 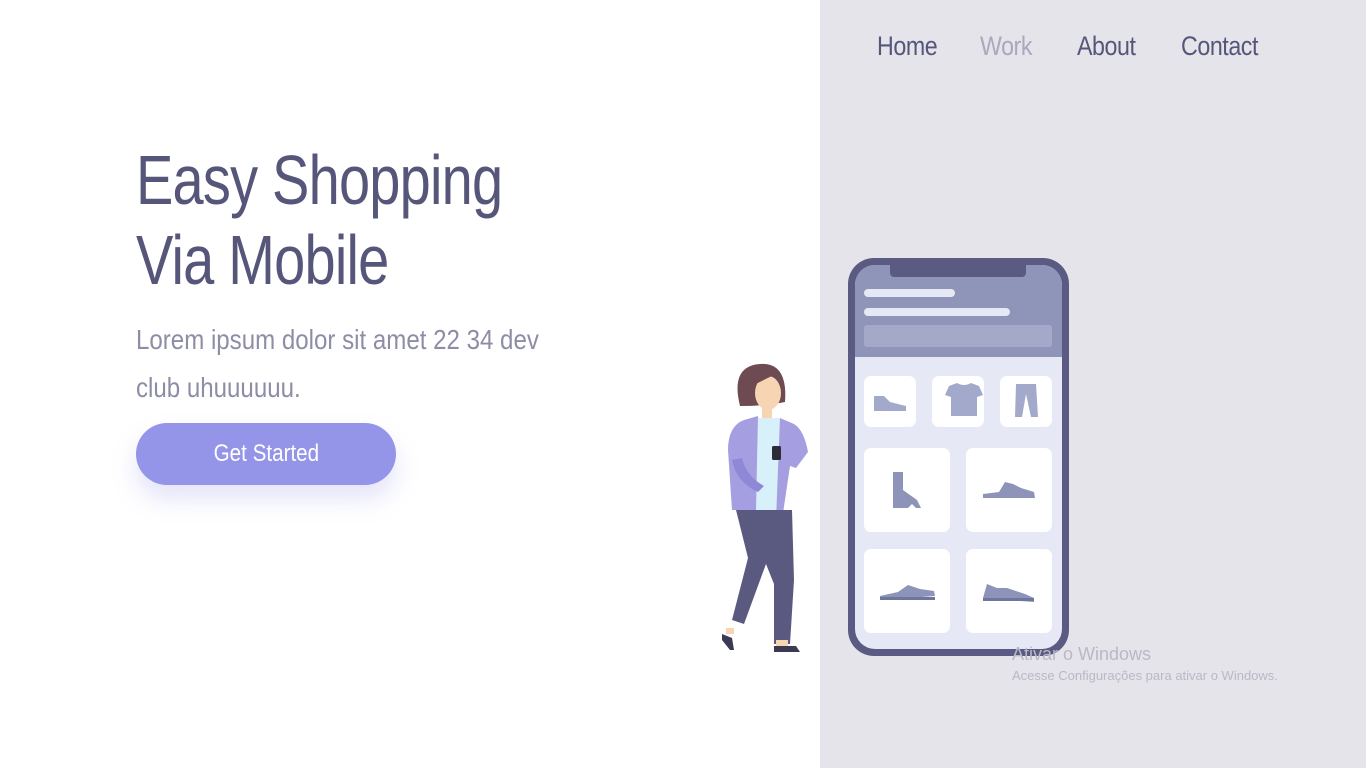 I want to click on get-started-button: Get Started, so click(x=266, y=454).